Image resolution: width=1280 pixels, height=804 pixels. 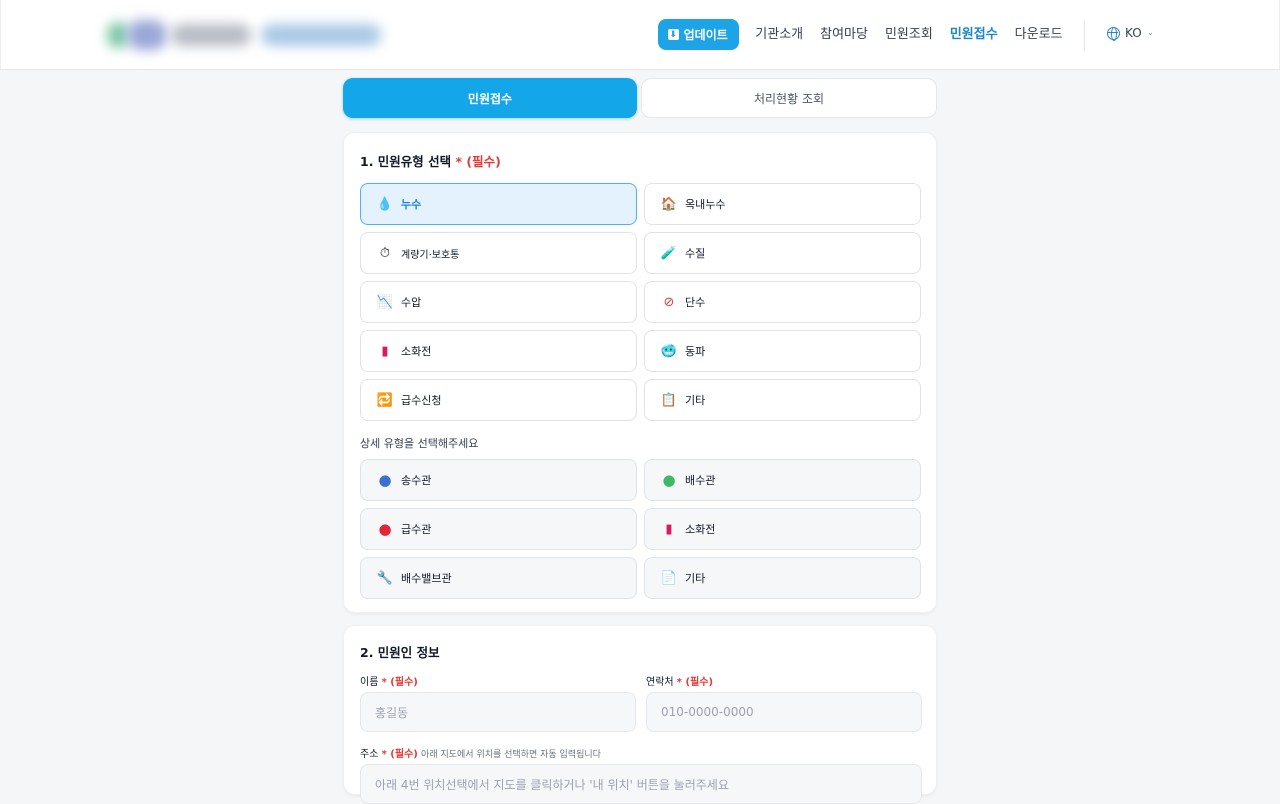 What do you see at coordinates (695, 253) in the screenshot?
I see `option-label: 수질` at bounding box center [695, 253].